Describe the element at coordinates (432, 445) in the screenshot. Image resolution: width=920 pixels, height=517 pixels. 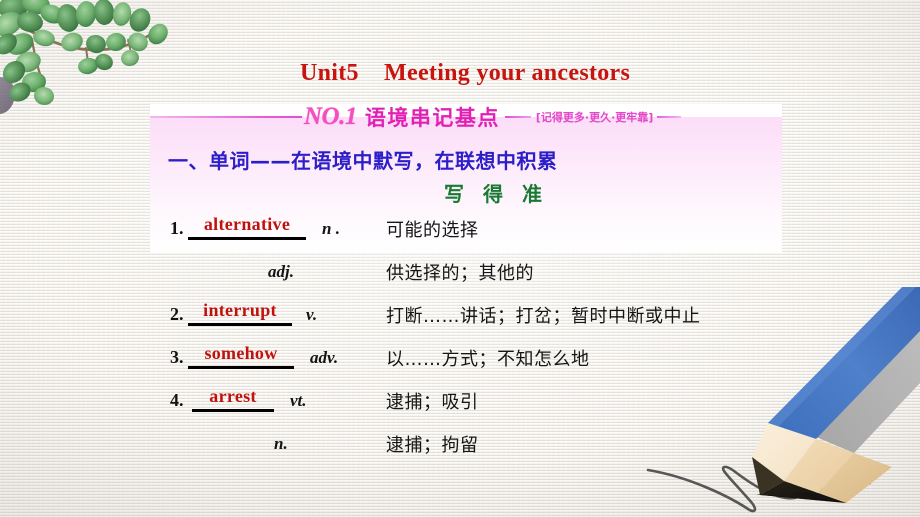
I see `vocab-meaning: 逮捕；拘留` at that location.